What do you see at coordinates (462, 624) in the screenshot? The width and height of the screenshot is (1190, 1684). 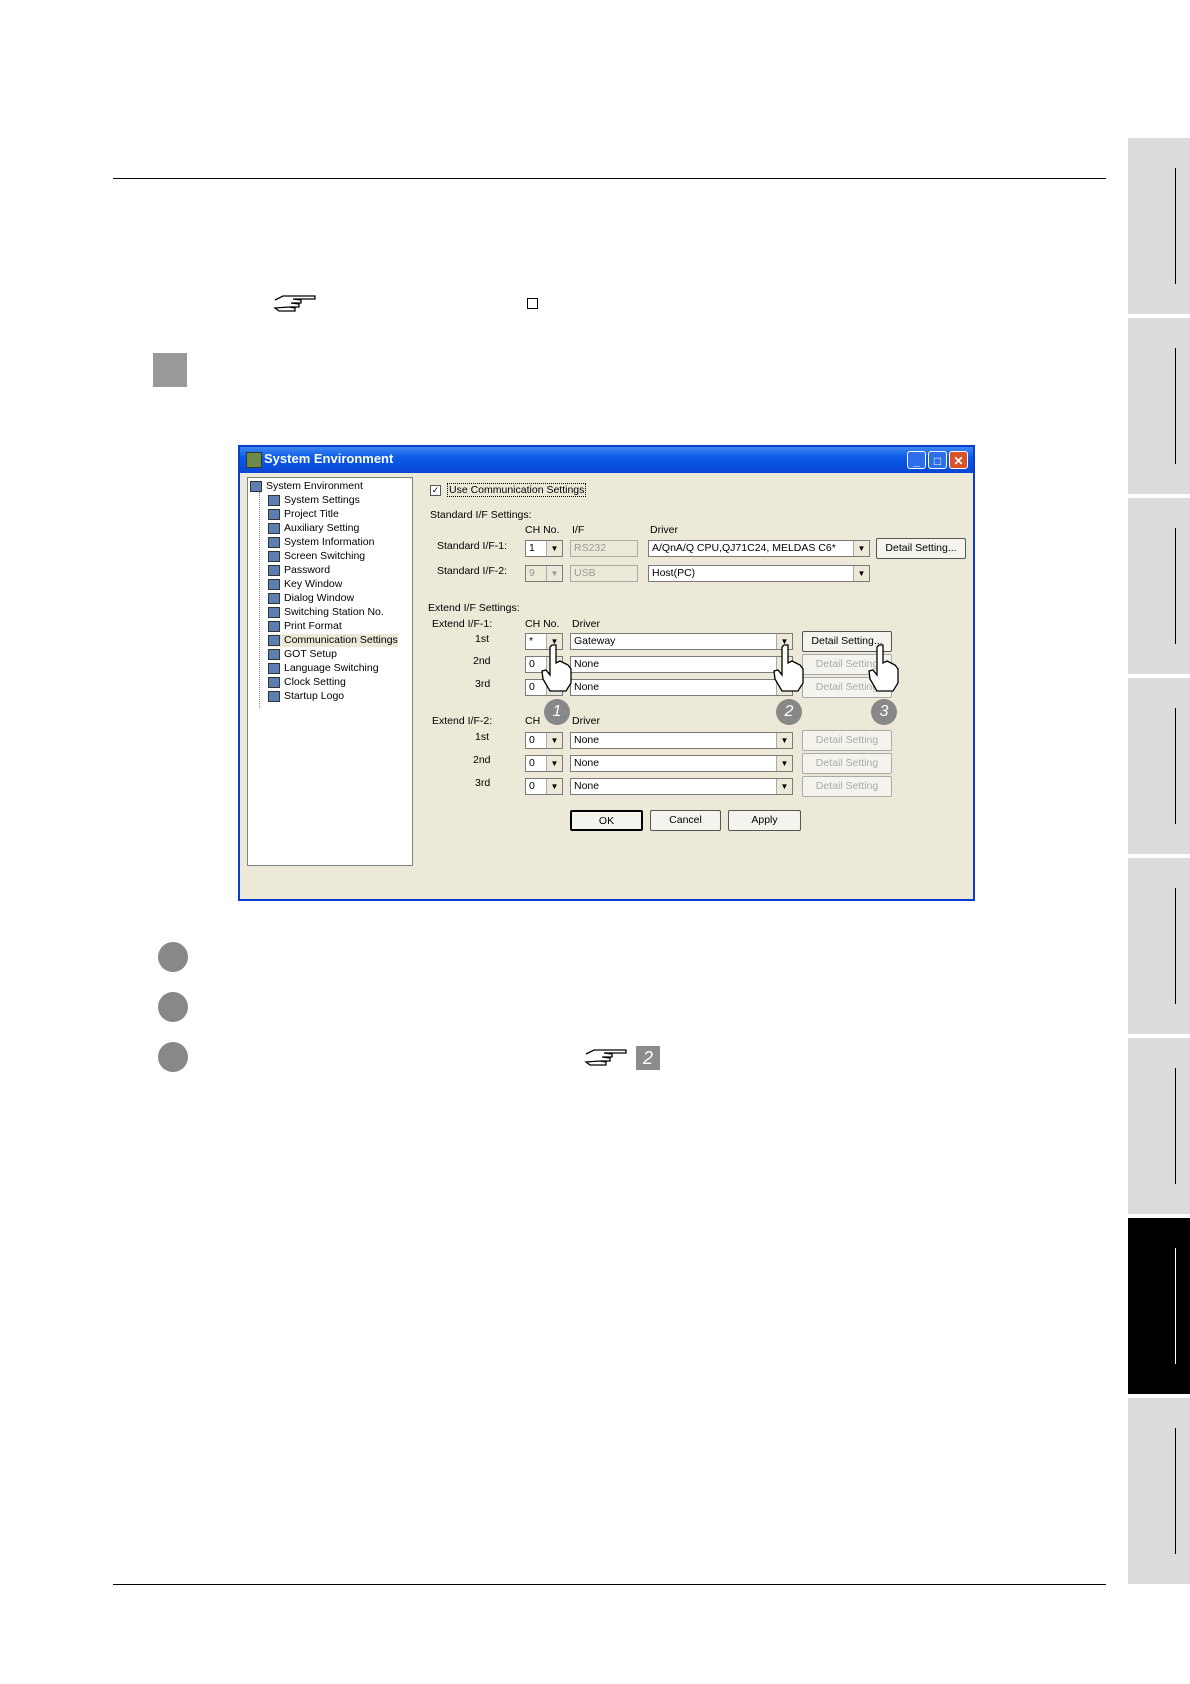 I see `ext1-label: Extend I/F-1:` at bounding box center [462, 624].